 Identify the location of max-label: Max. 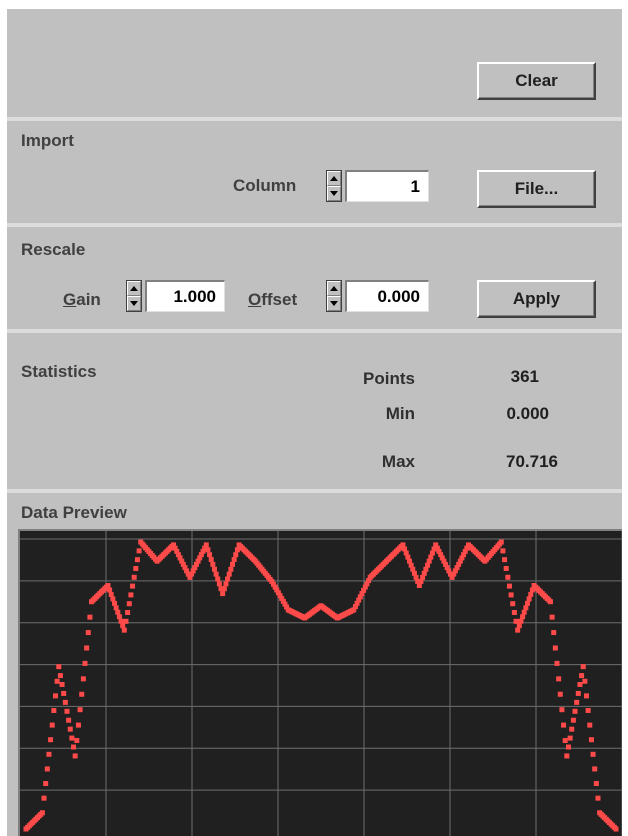
(398, 461).